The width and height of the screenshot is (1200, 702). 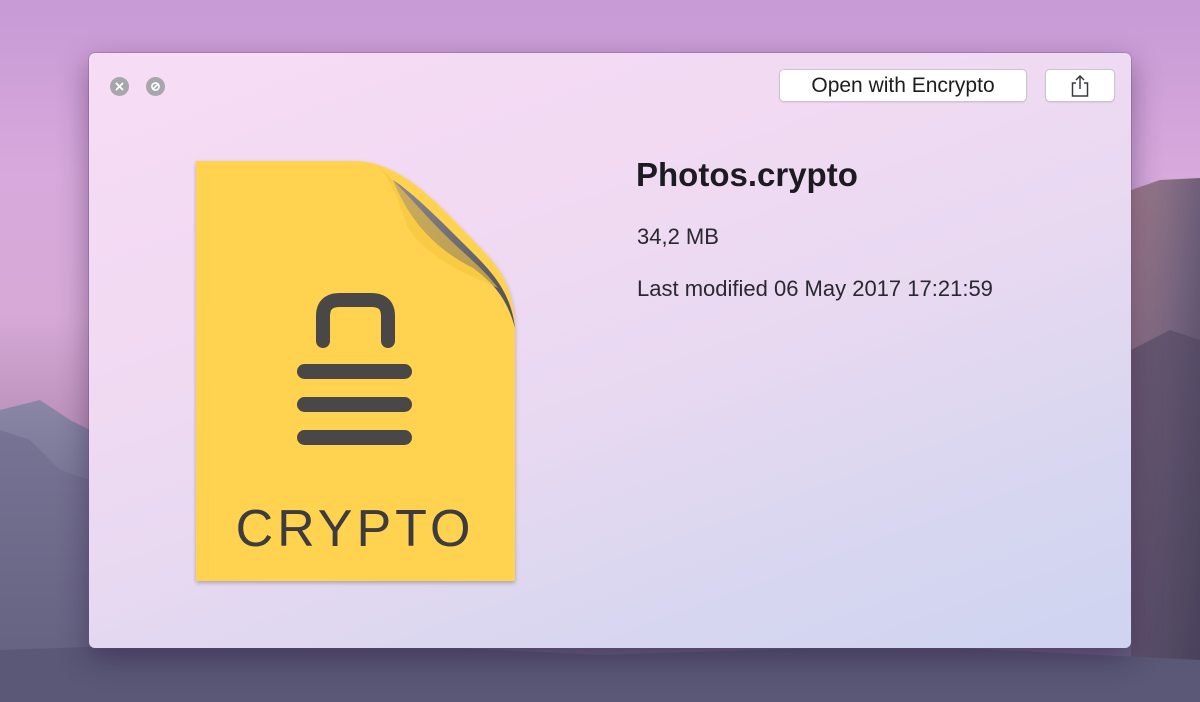 I want to click on file-size: 34,2 MB, so click(x=678, y=236).